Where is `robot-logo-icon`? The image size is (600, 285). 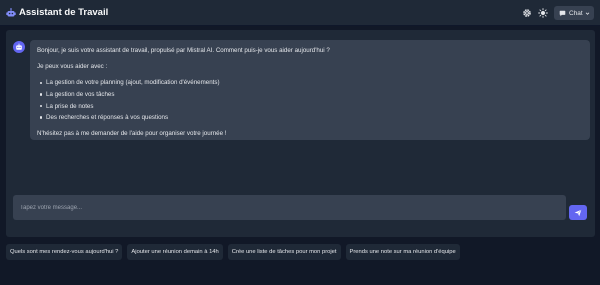 robot-logo-icon is located at coordinates (11, 12).